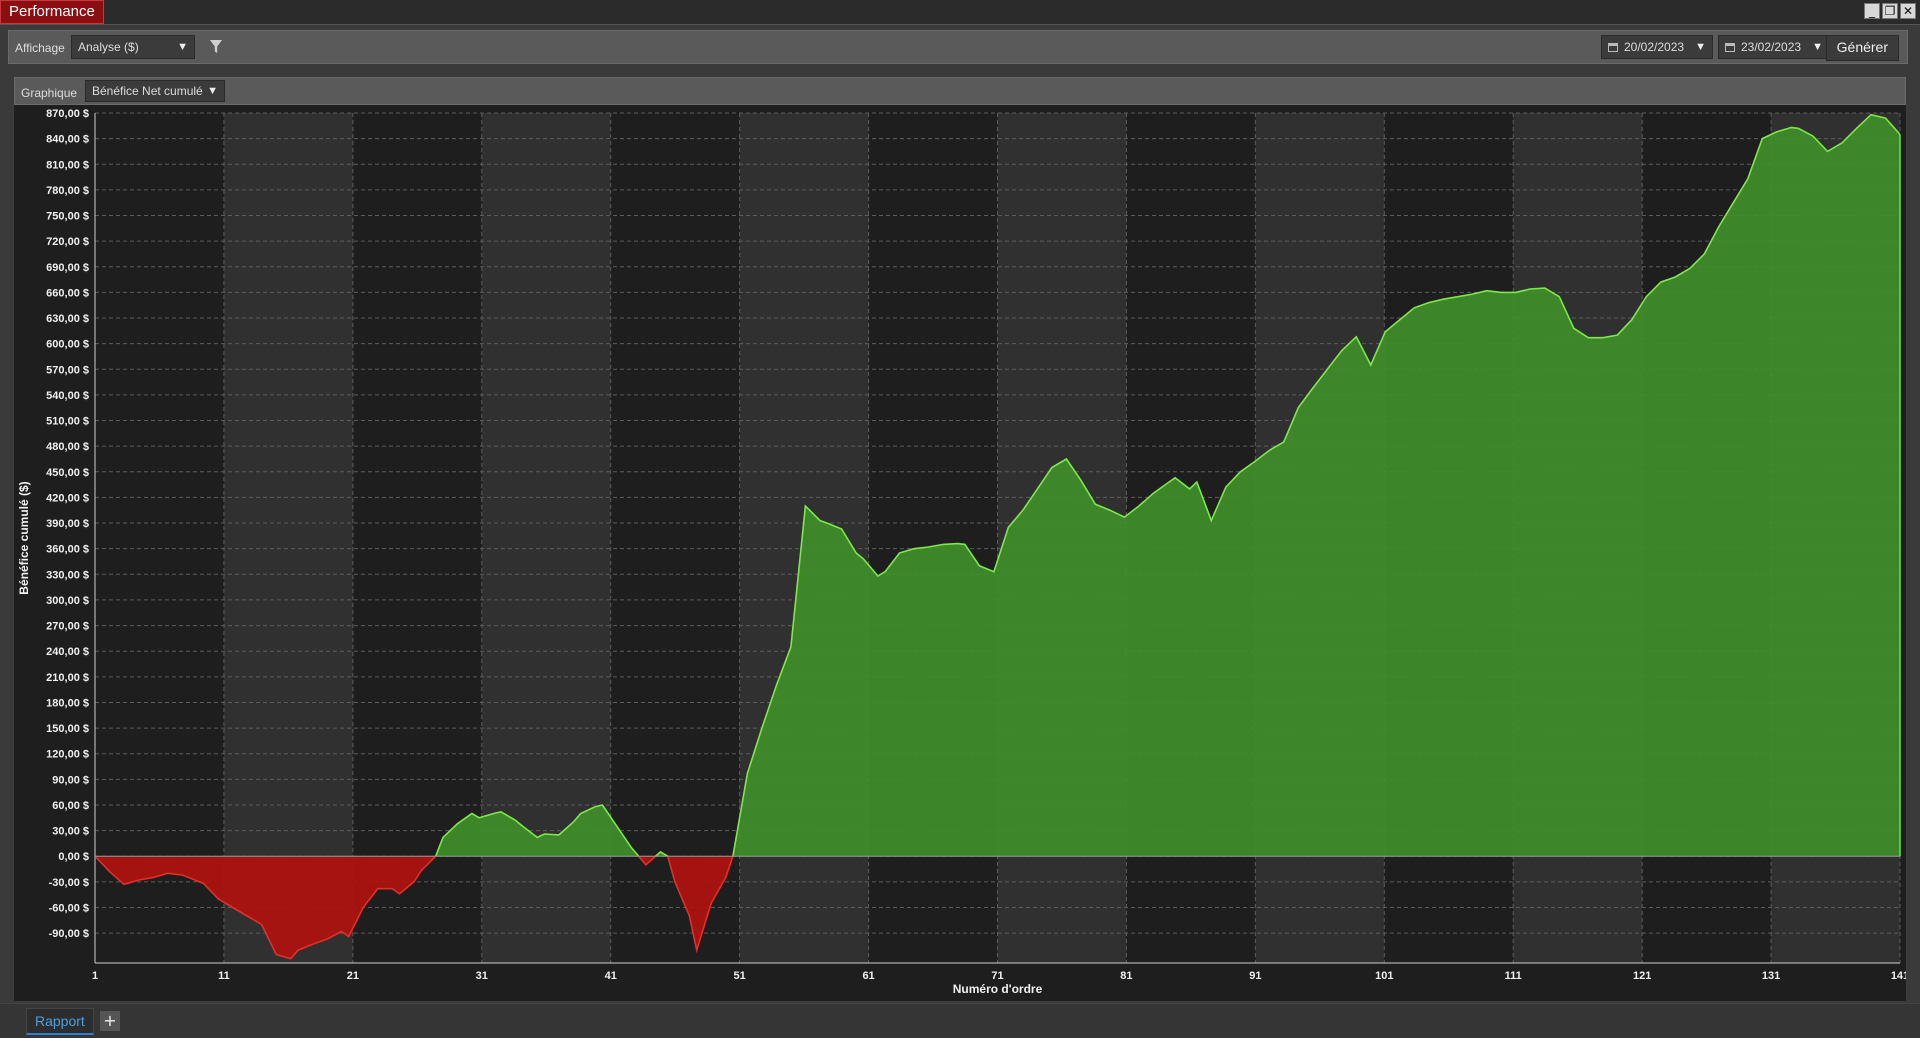 The width and height of the screenshot is (1920, 1038). I want to click on x-tick-label: 51, so click(740, 976).